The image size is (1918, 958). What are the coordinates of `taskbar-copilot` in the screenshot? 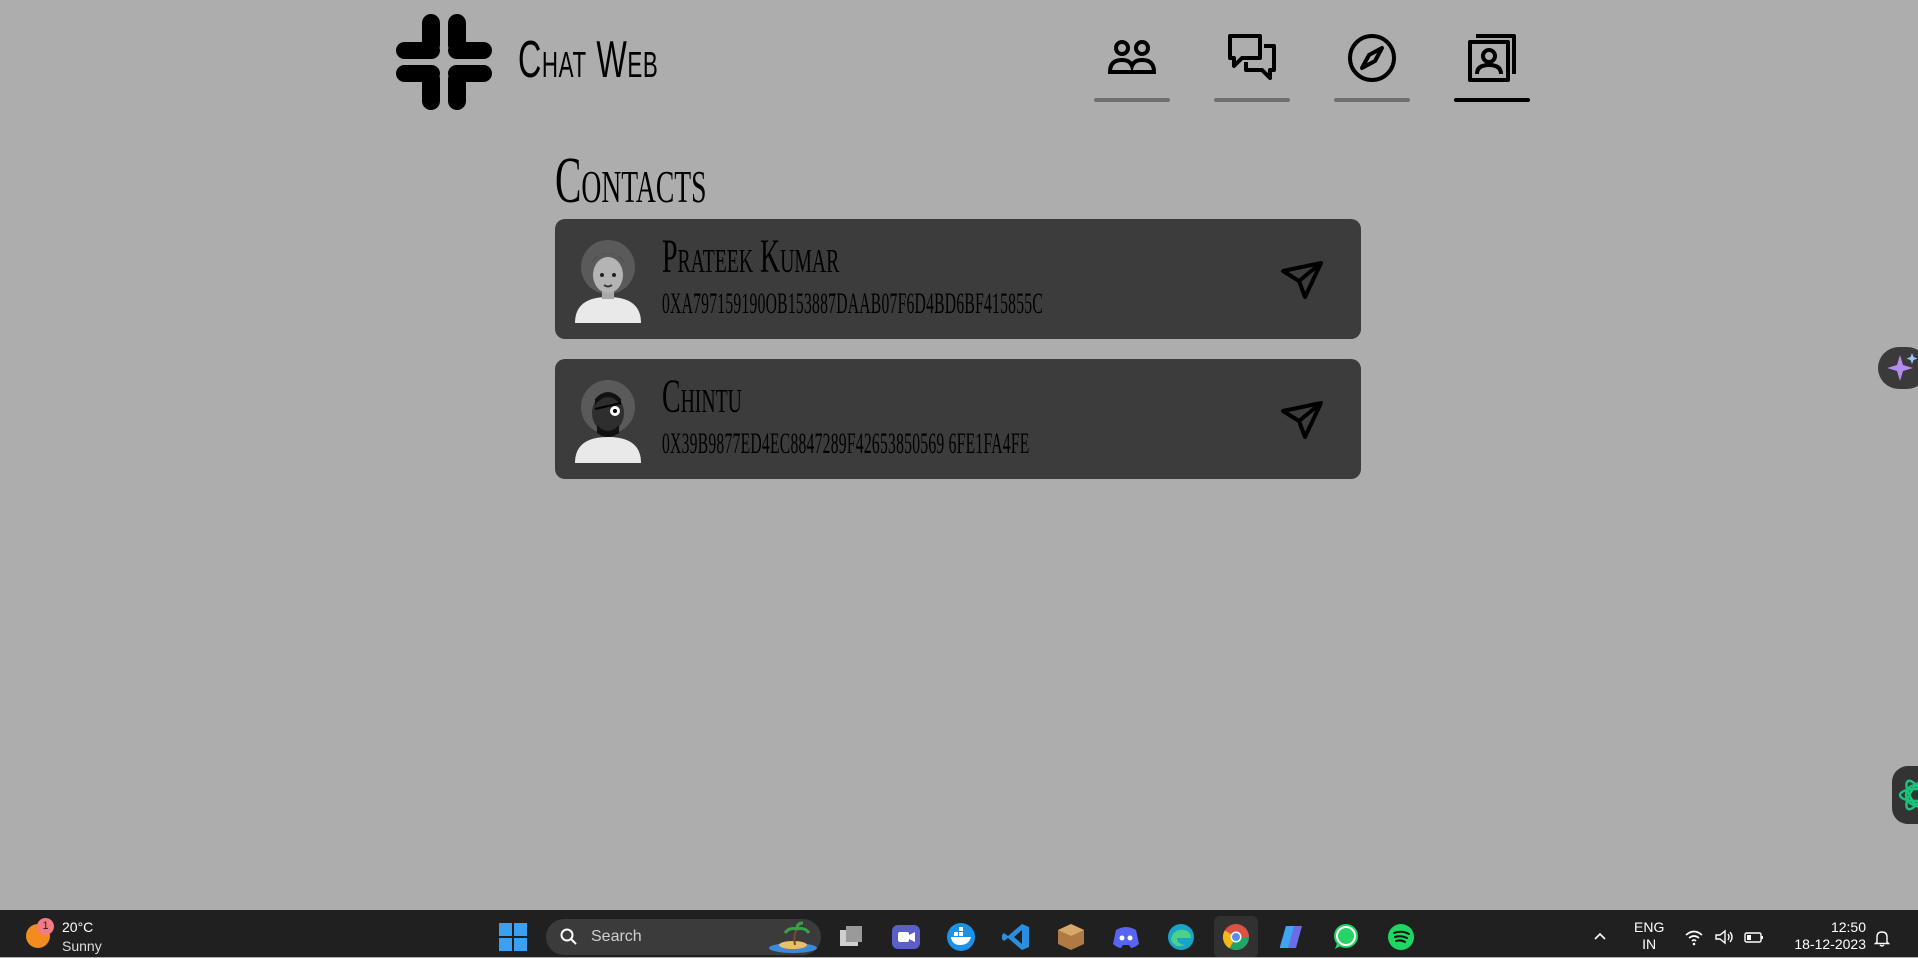 It's located at (1291, 937).